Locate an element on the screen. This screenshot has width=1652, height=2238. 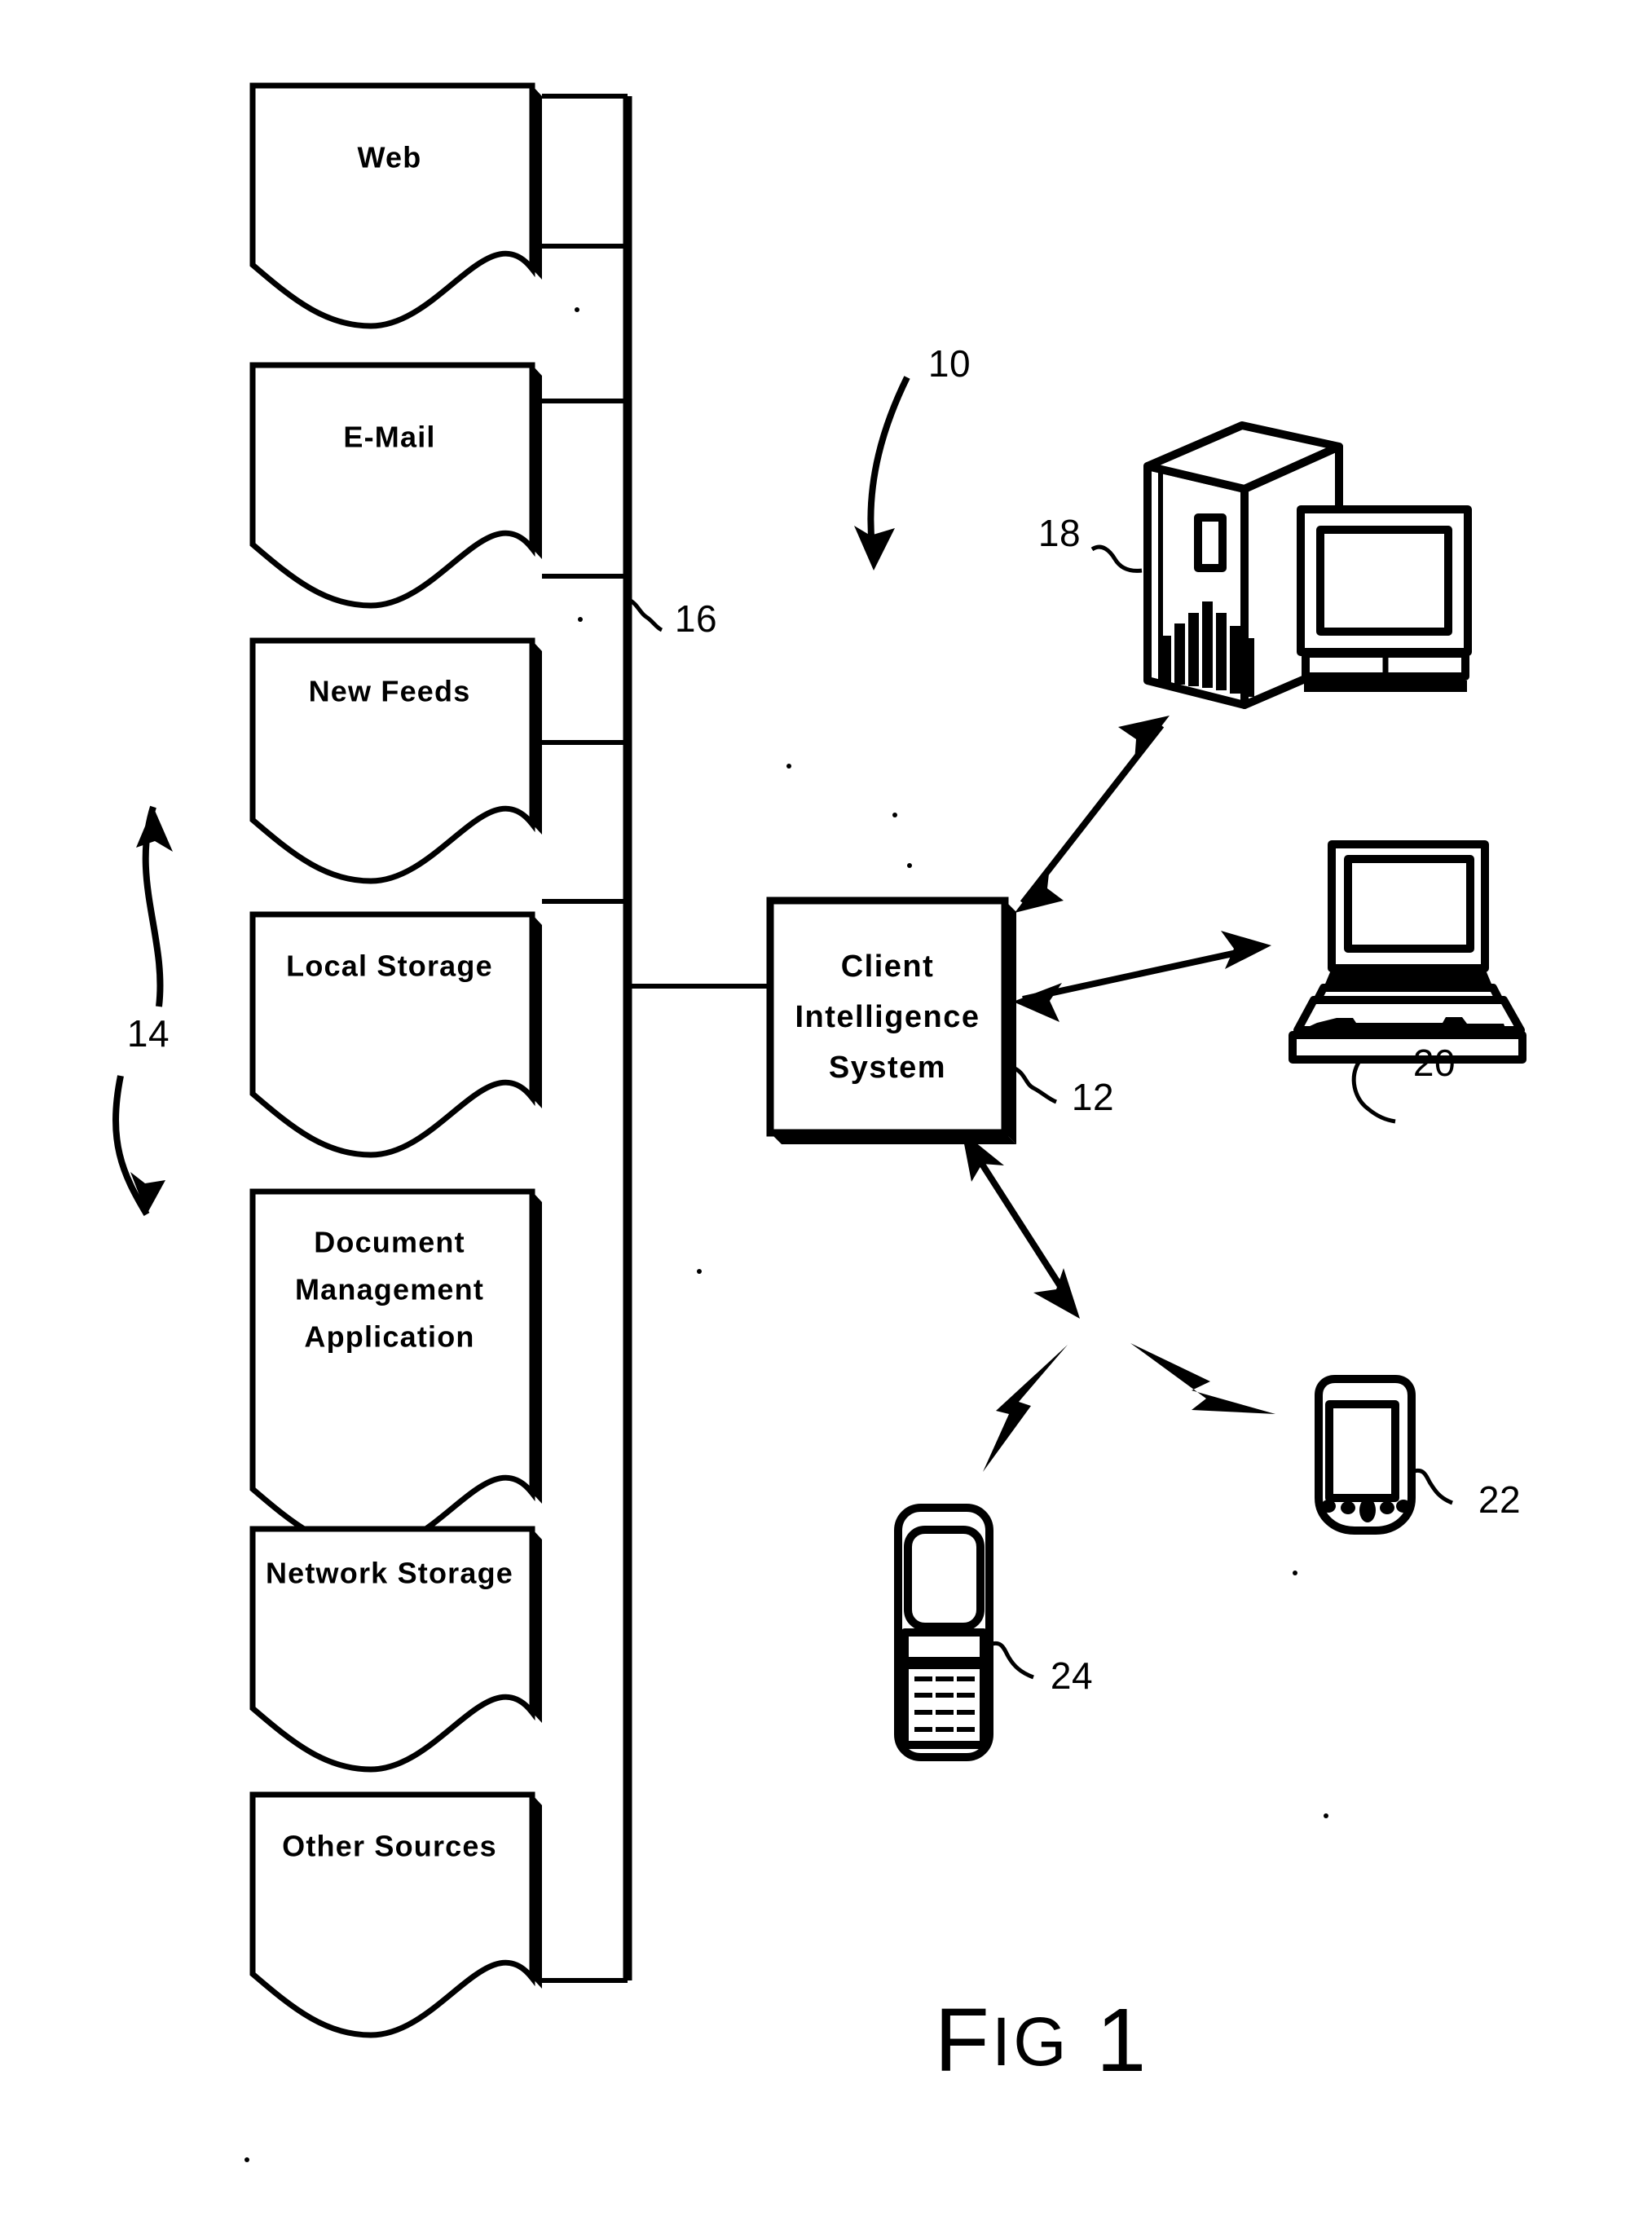
source-label-new-feeds: New Feeds is located at coordinates (390, 691).